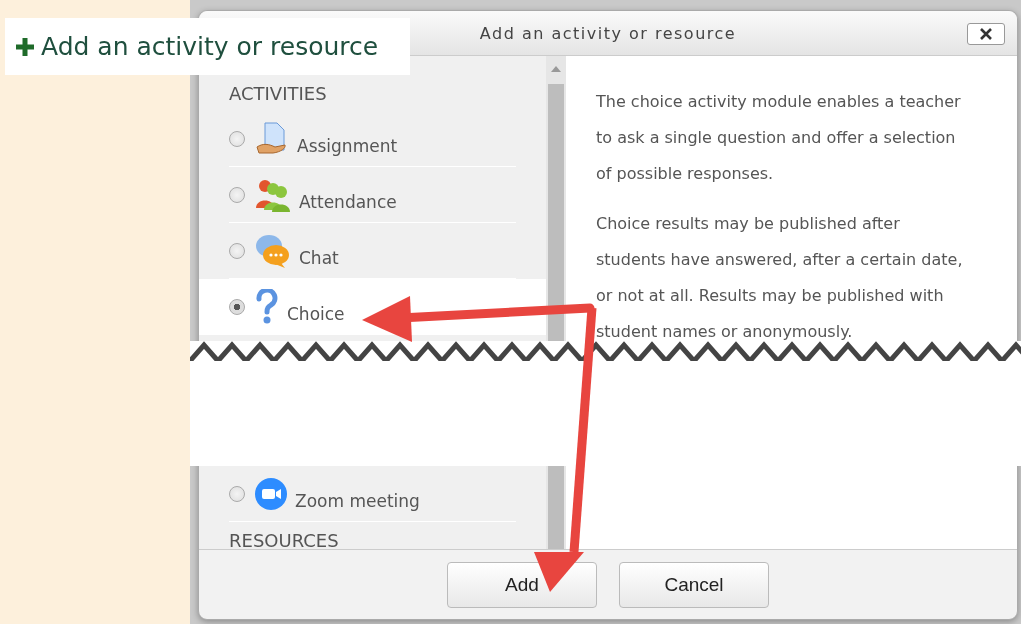 The width and height of the screenshot is (1021, 624). What do you see at coordinates (319, 257) in the screenshot?
I see `activity-label: Chat` at bounding box center [319, 257].